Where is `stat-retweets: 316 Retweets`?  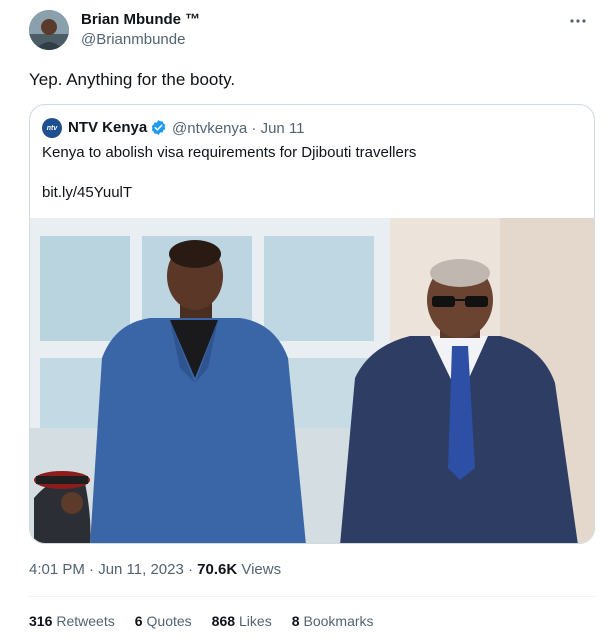
stat-retweets: 316 Retweets is located at coordinates (72, 621).